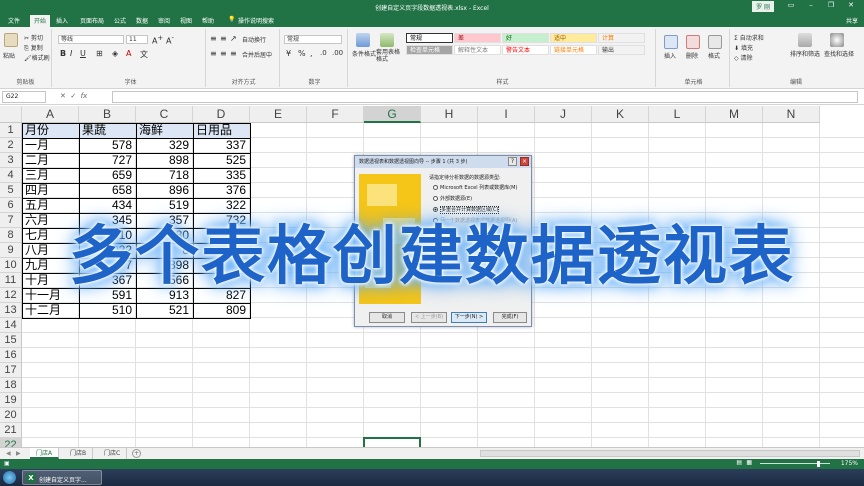 Image resolution: width=864 pixels, height=486 pixels. I want to click on row-header-1: 1, so click(11, 130).